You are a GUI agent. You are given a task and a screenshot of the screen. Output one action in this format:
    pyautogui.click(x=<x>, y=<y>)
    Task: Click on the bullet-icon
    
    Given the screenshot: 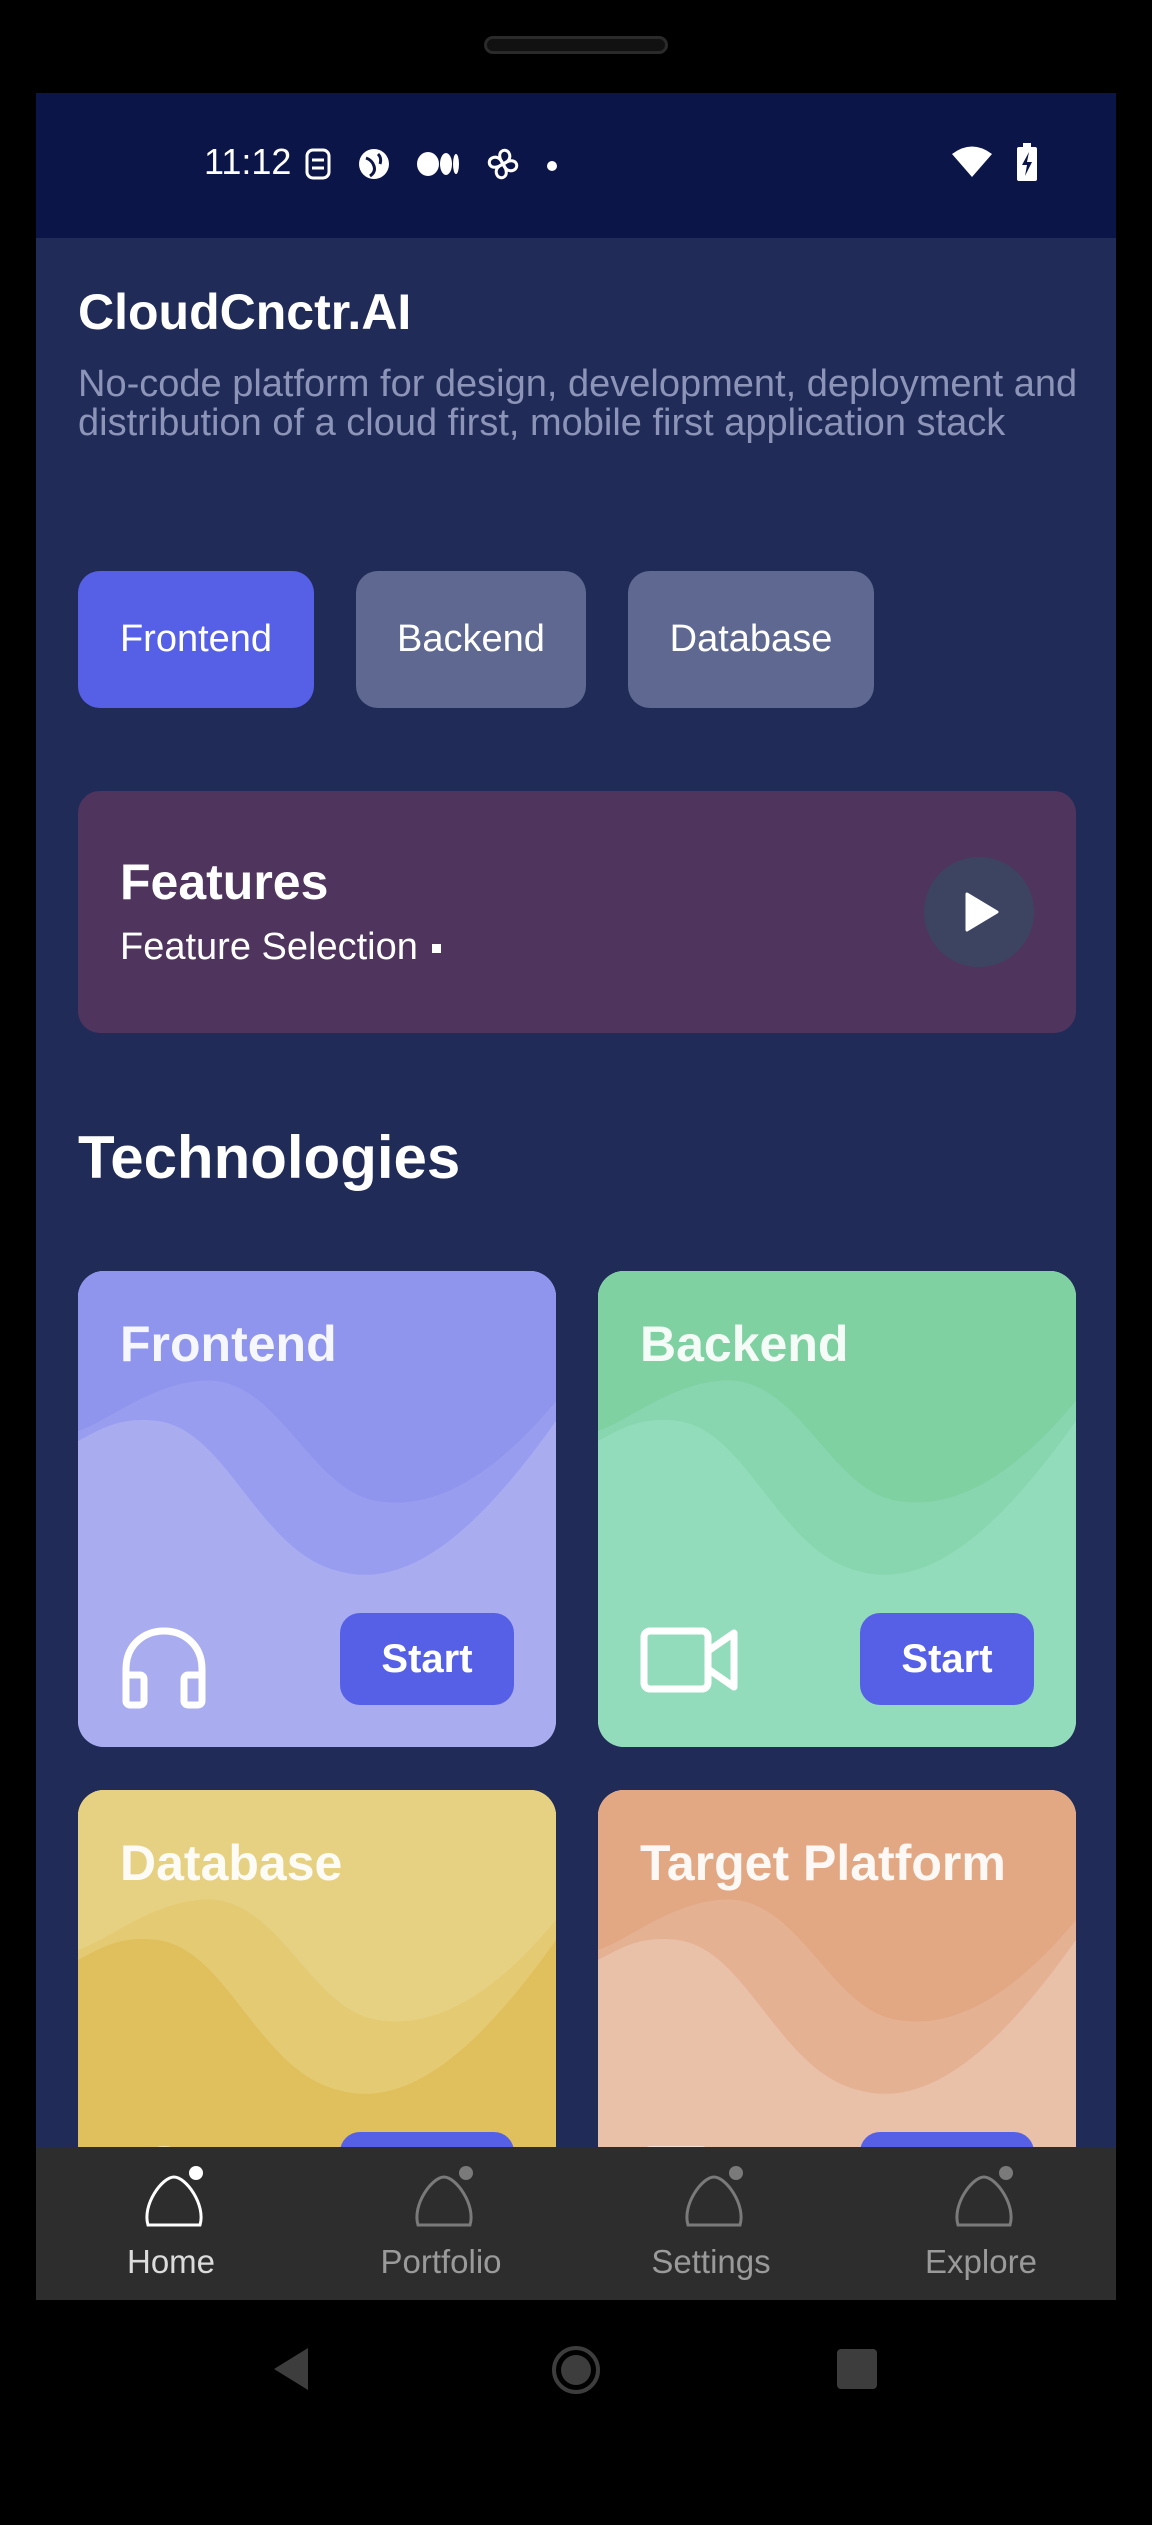 What is the action you would take?
    pyautogui.click(x=436, y=949)
    